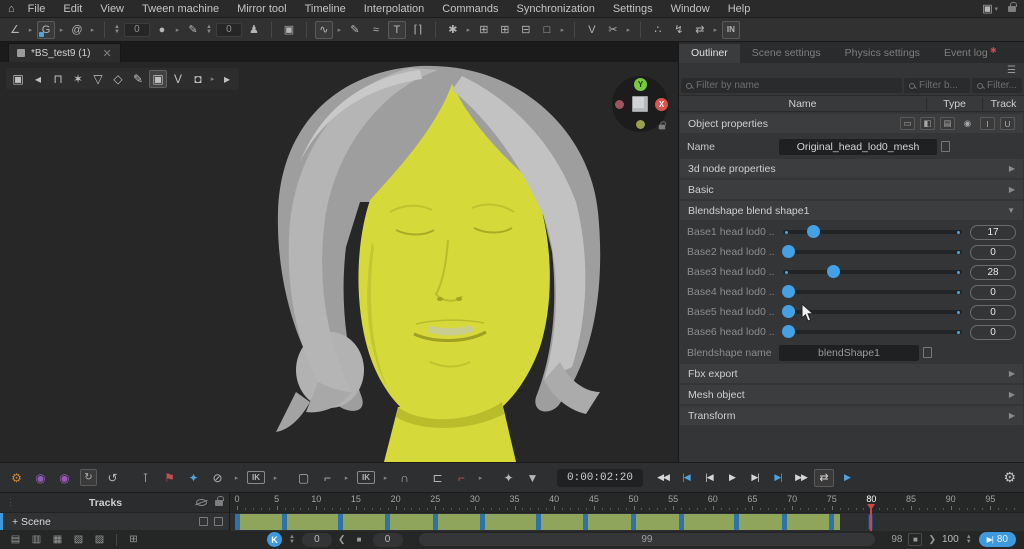  I want to click on split-view-icon: ◧, so click(927, 123).